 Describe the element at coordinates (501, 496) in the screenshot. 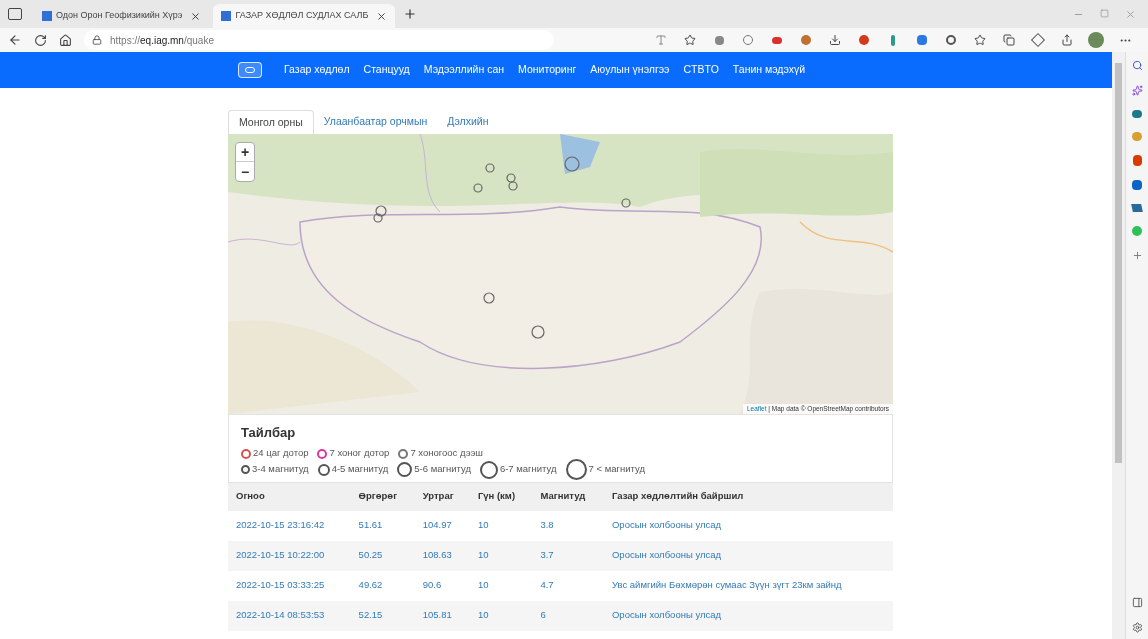

I see `column-header: Гүн (км)` at that location.